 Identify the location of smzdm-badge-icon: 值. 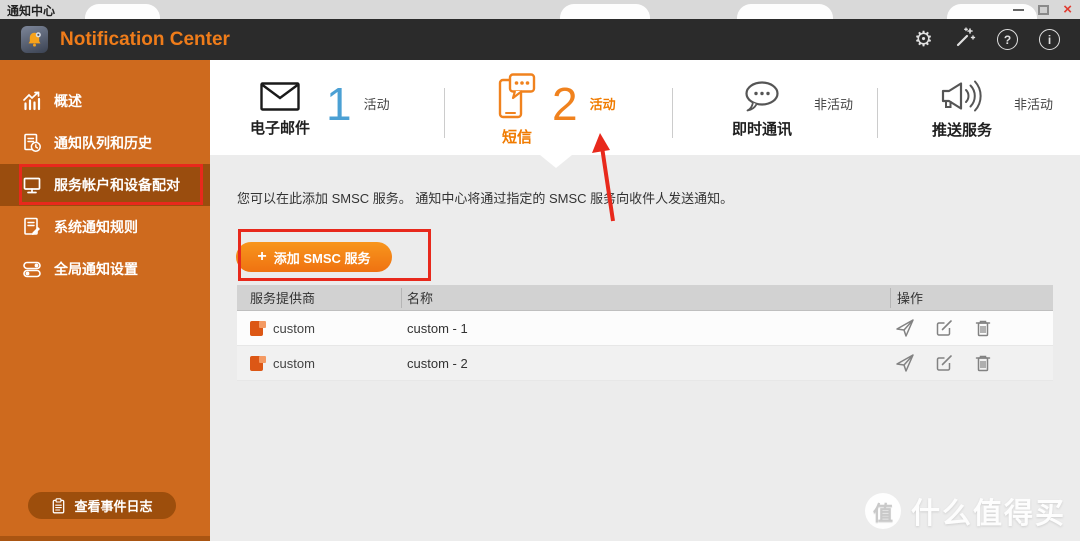
(882, 511).